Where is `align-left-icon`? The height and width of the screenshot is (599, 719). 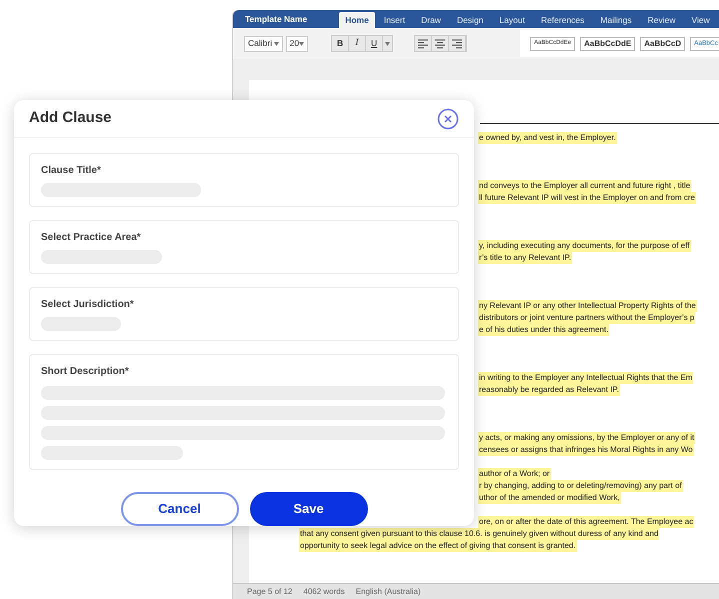 align-left-icon is located at coordinates (423, 44).